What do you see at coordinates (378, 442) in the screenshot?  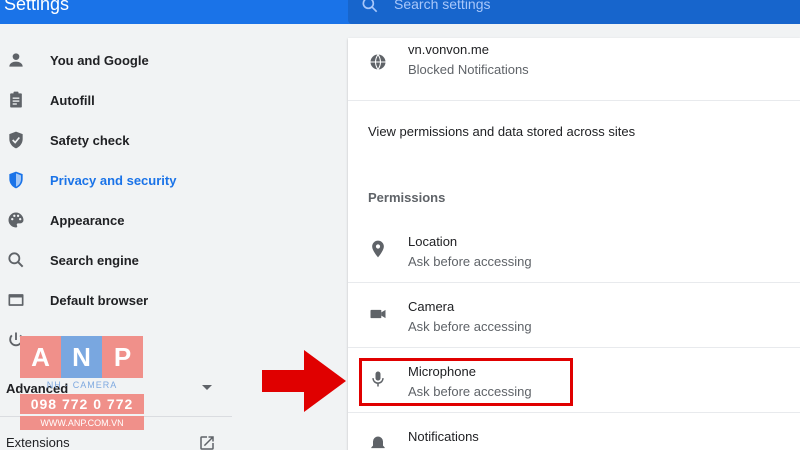 I see `bell-icon` at bounding box center [378, 442].